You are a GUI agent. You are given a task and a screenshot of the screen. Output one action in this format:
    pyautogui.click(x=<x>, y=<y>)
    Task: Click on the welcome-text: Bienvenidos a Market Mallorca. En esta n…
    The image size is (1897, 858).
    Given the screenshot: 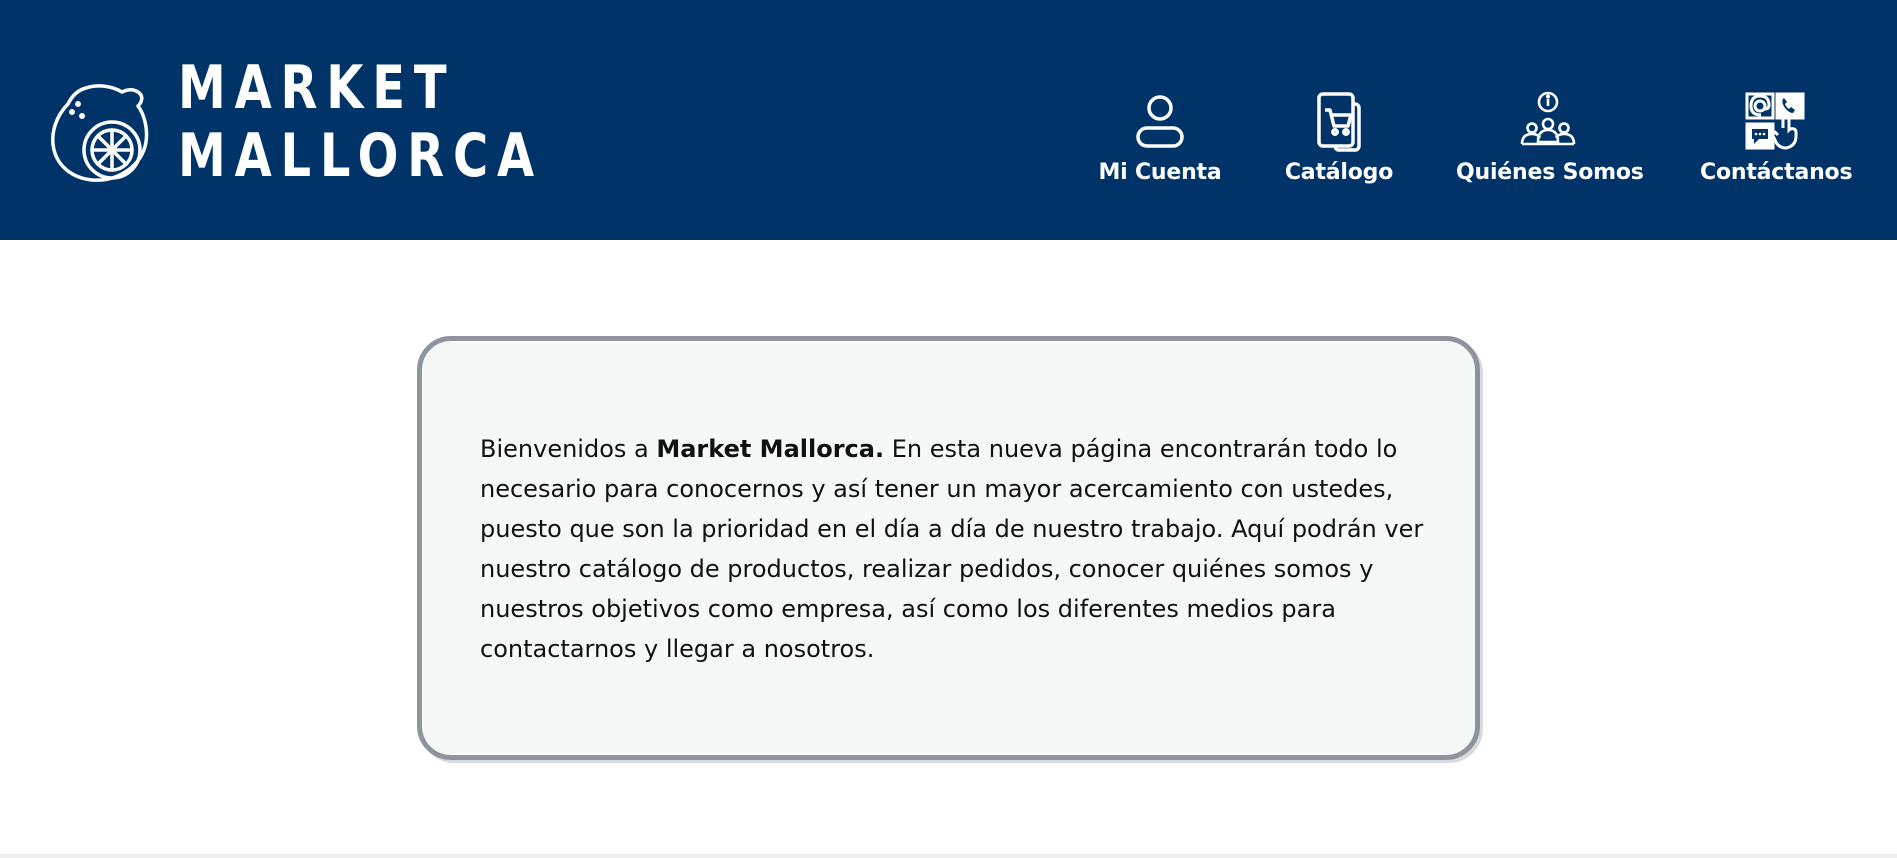 What is the action you would take?
    pyautogui.click(x=960, y=549)
    